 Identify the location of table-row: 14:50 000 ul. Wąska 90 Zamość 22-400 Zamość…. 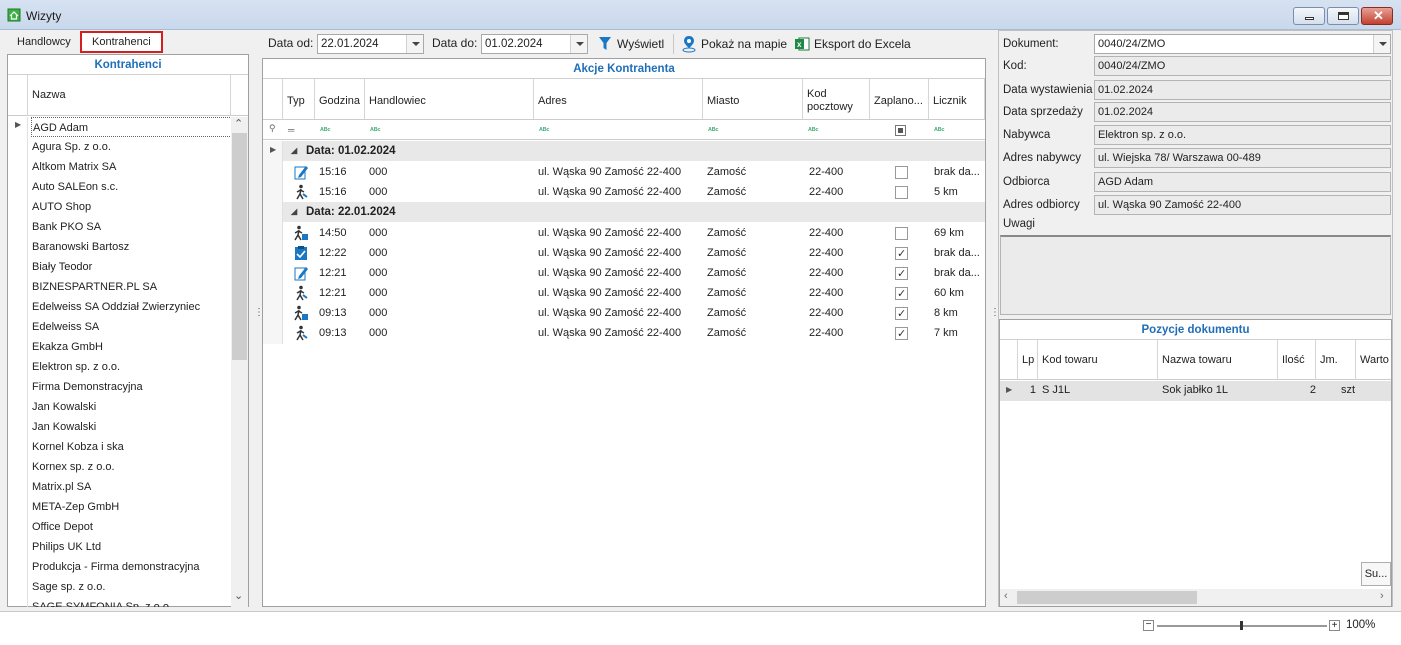
(634, 233).